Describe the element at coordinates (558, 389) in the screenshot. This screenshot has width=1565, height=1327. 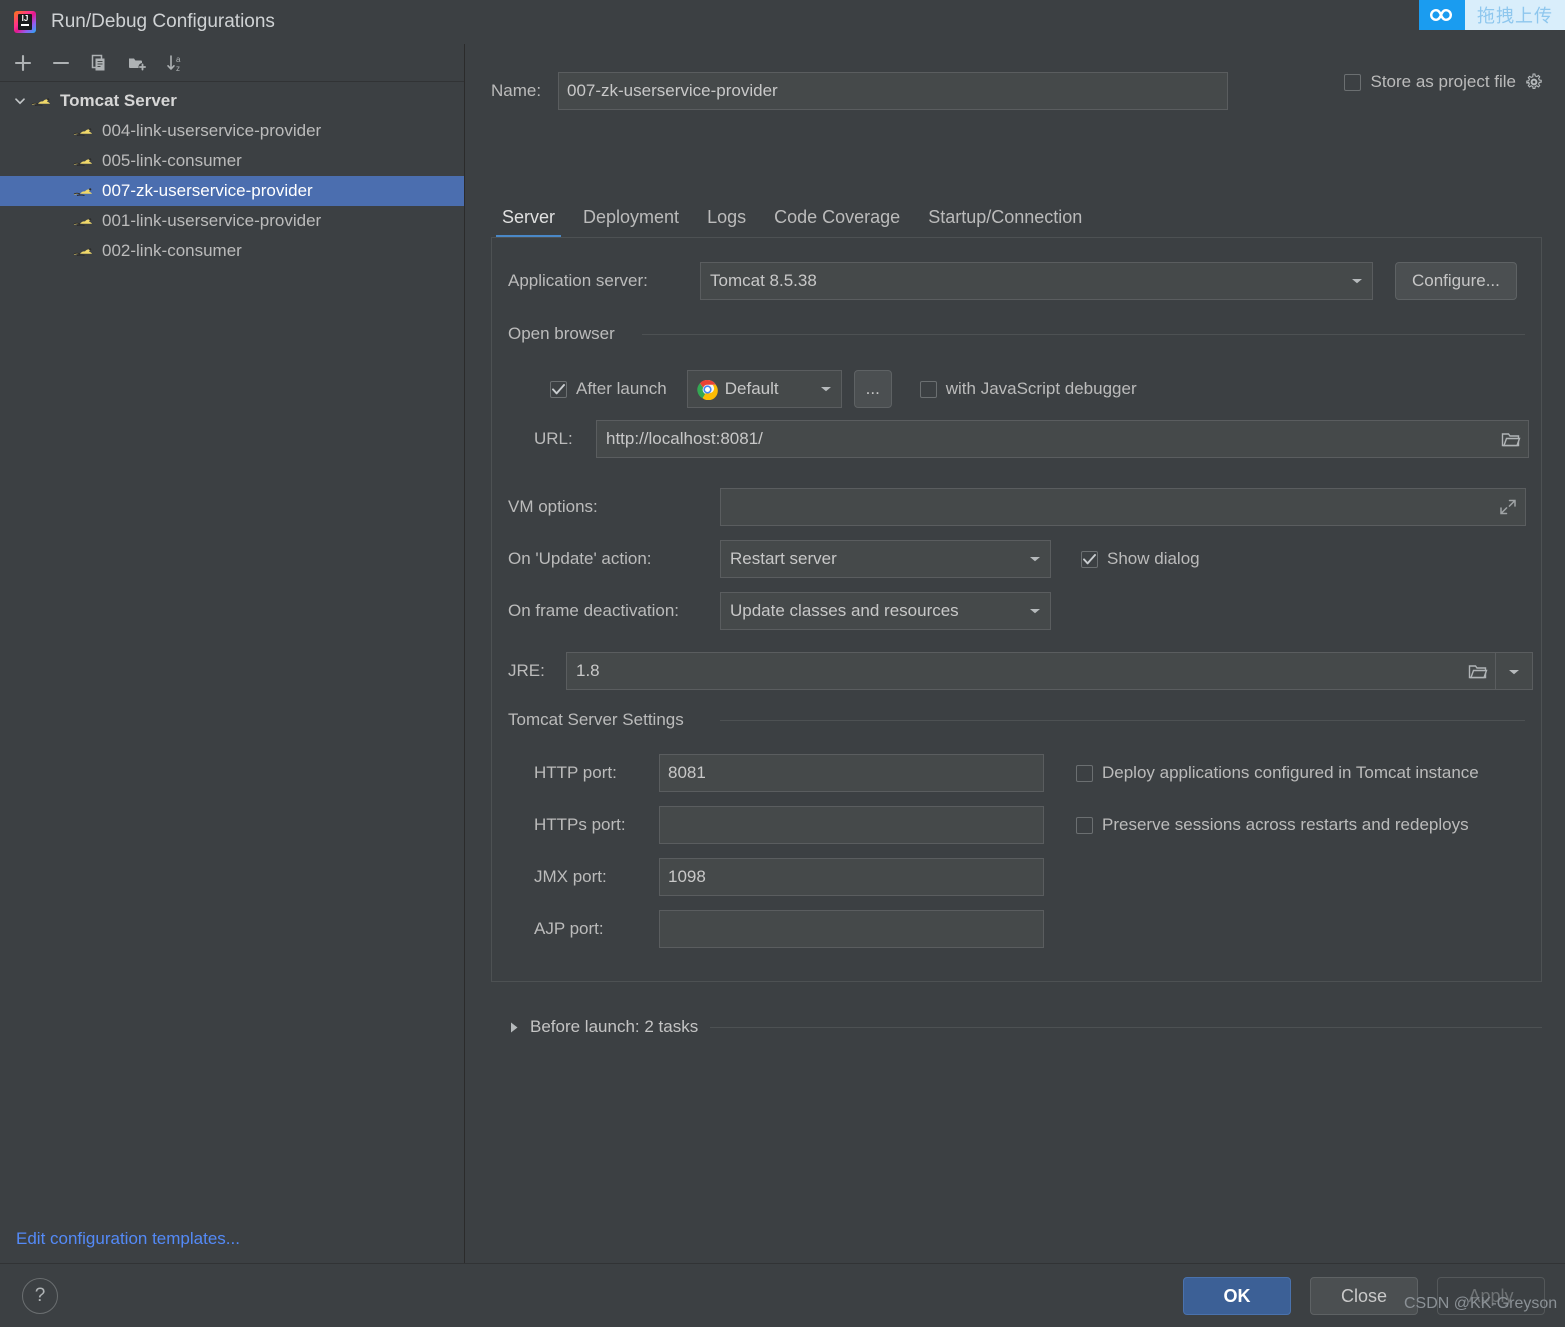
I see `after-launch-checkbox` at that location.